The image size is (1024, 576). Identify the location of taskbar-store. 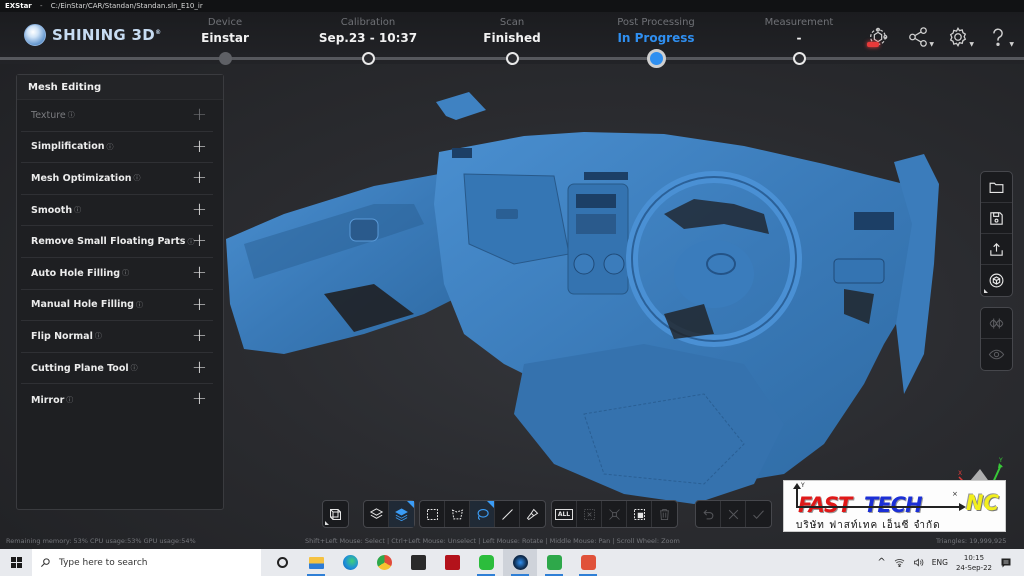
(418, 562).